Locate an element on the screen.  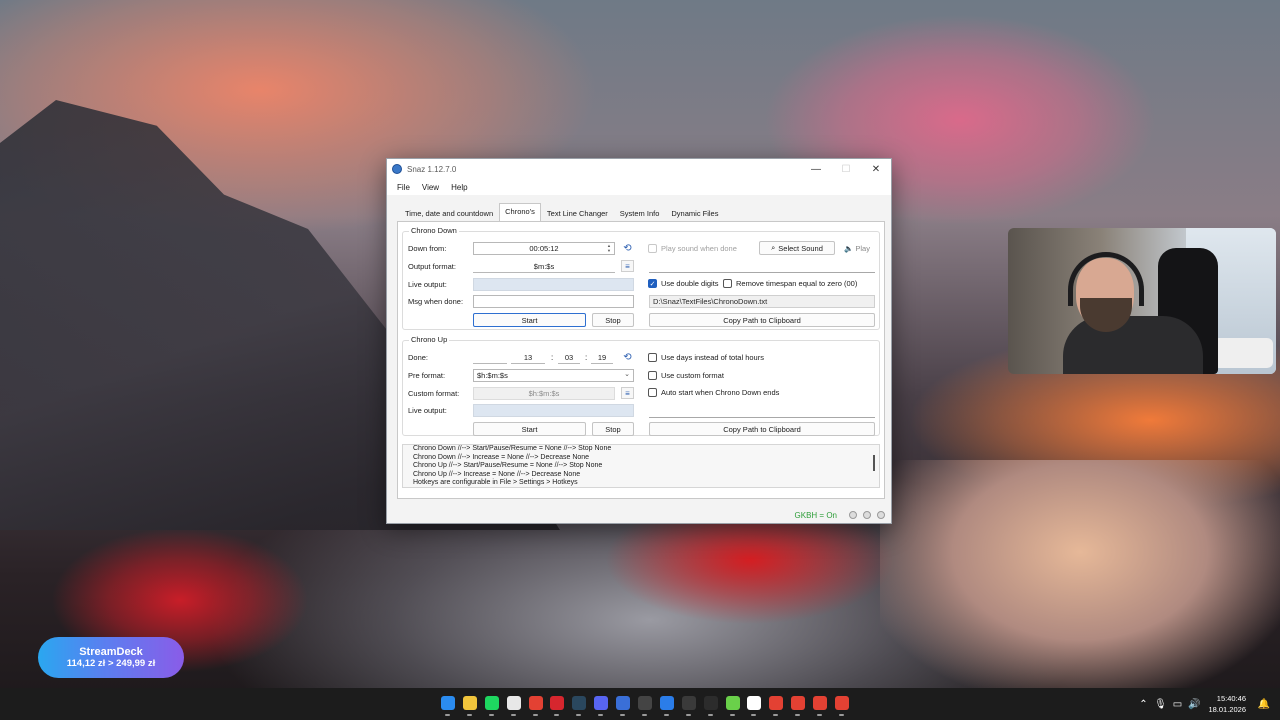
custom-format-input: $h:$m:$s is located at coordinates (544, 393).